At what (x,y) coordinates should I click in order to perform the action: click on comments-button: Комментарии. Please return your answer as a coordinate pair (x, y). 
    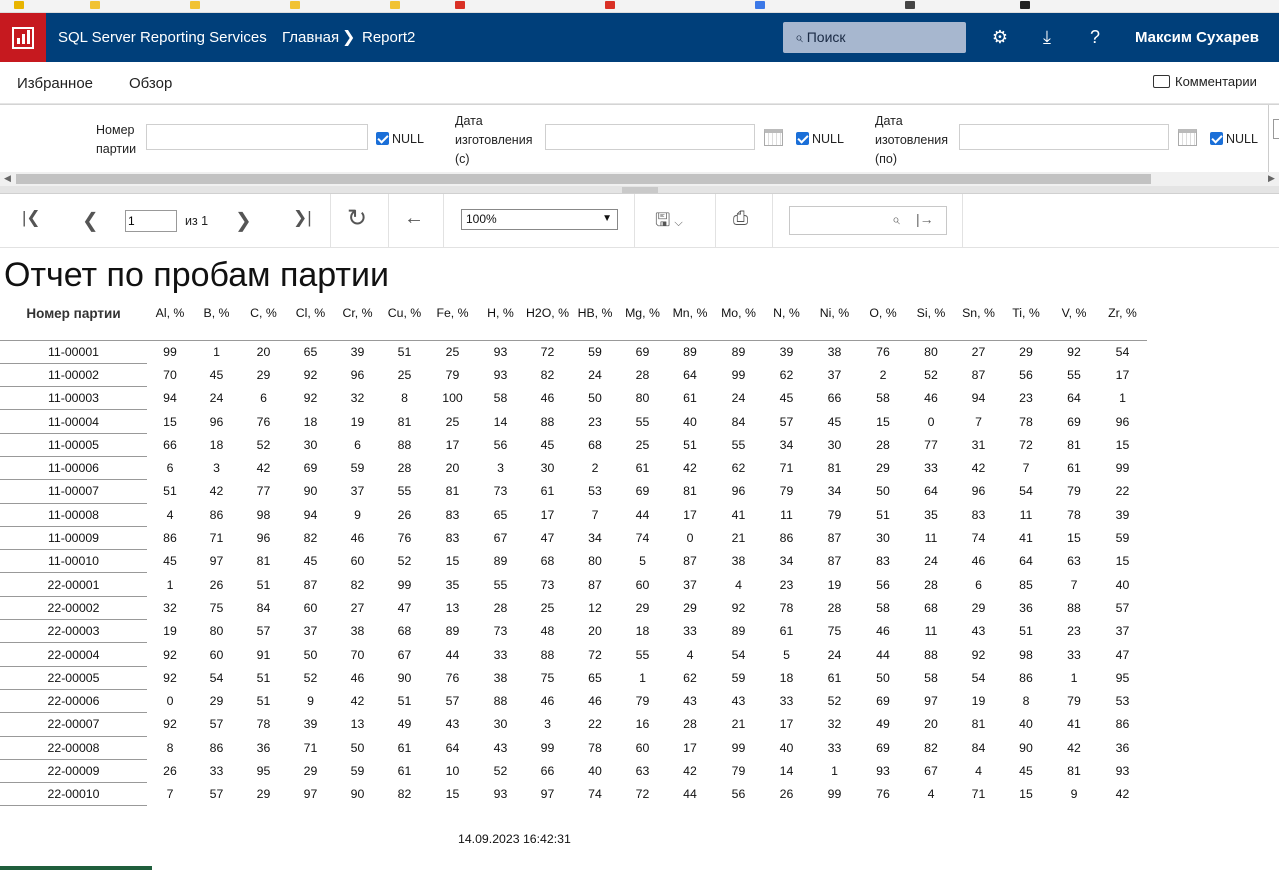
    Looking at the image, I should click on (1205, 81).